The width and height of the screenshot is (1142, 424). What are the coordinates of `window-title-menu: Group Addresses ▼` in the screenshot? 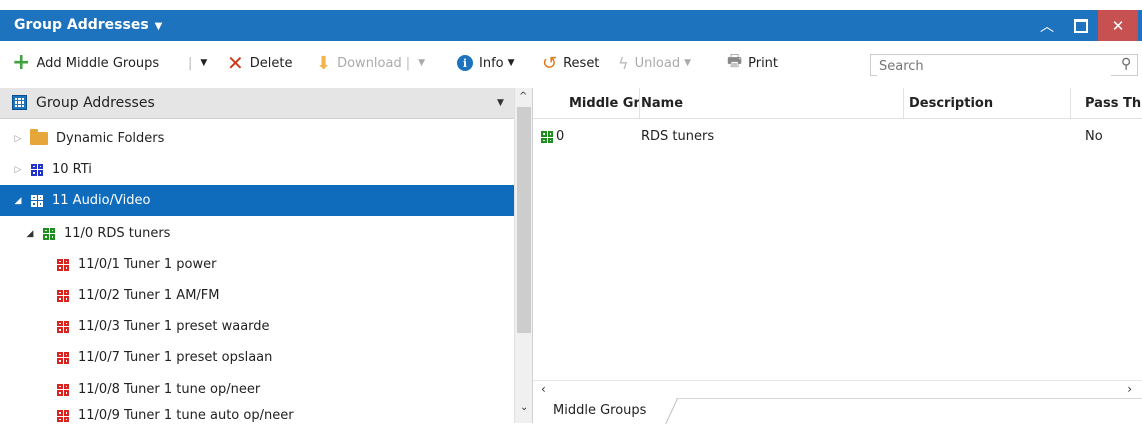 It's located at (88, 25).